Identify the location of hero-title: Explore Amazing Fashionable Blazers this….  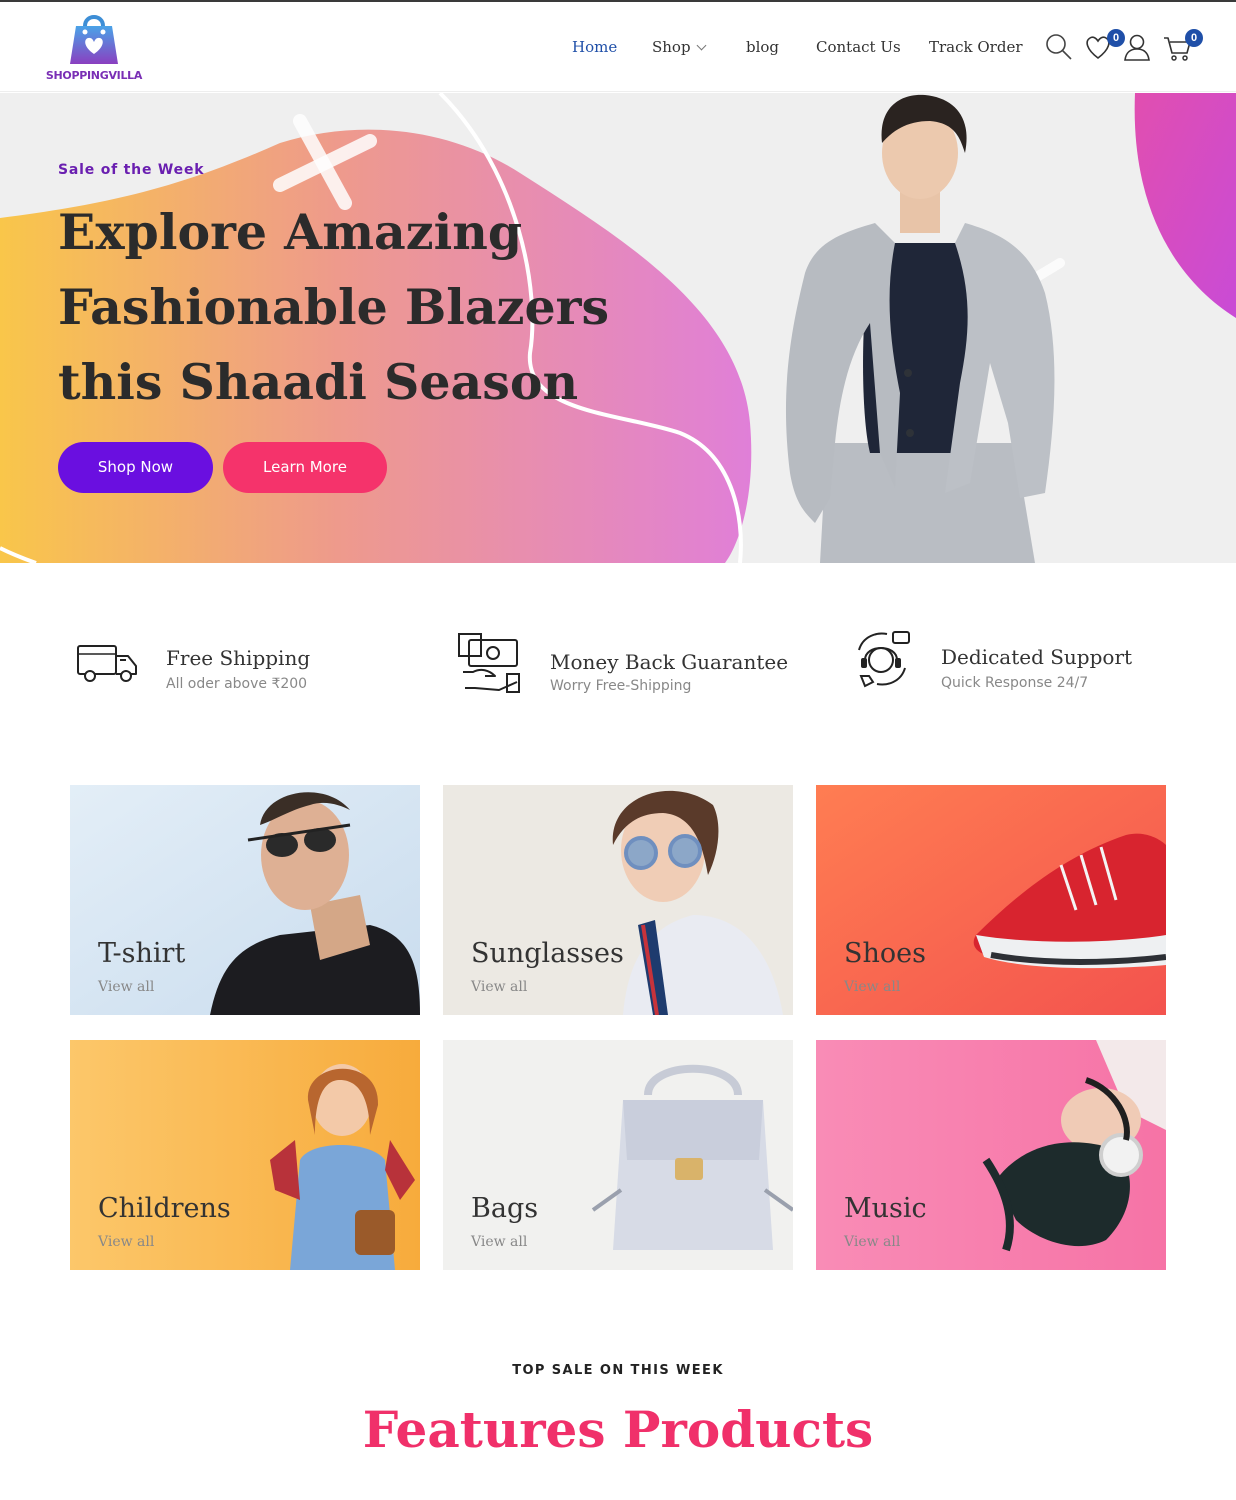
(338, 307).